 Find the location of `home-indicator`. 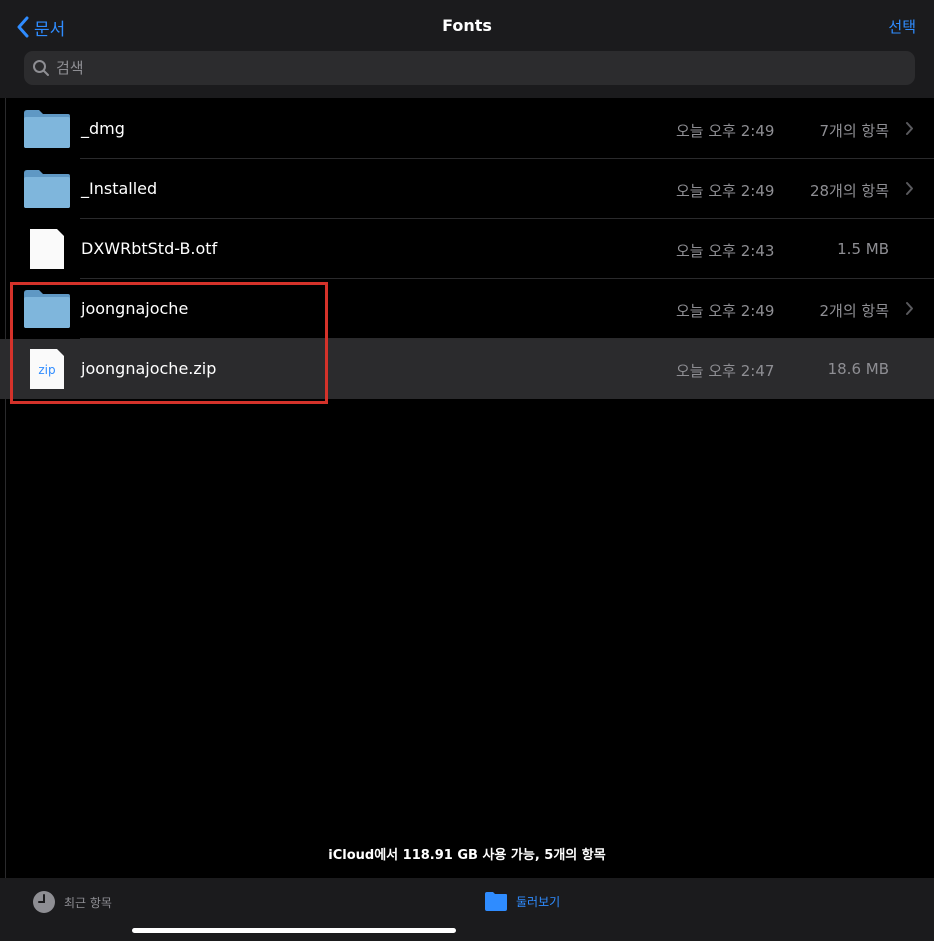

home-indicator is located at coordinates (294, 930).